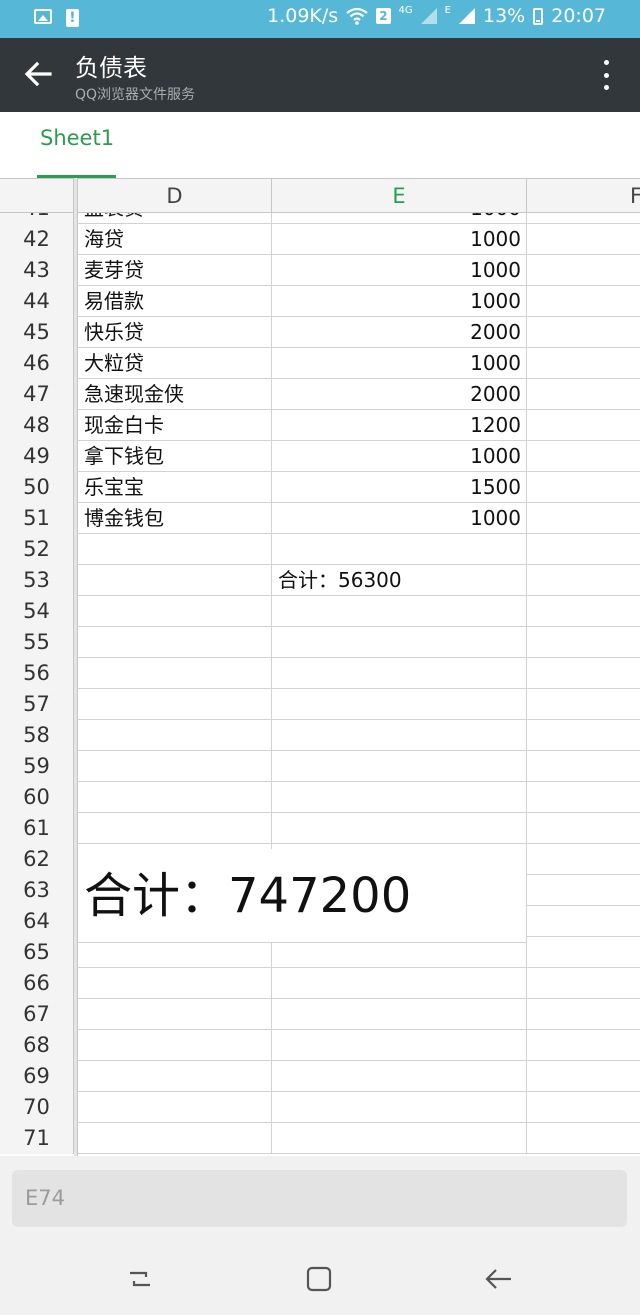 The image size is (640, 1315). Describe the element at coordinates (37, 890) in the screenshot. I see `row-header: 63` at that location.